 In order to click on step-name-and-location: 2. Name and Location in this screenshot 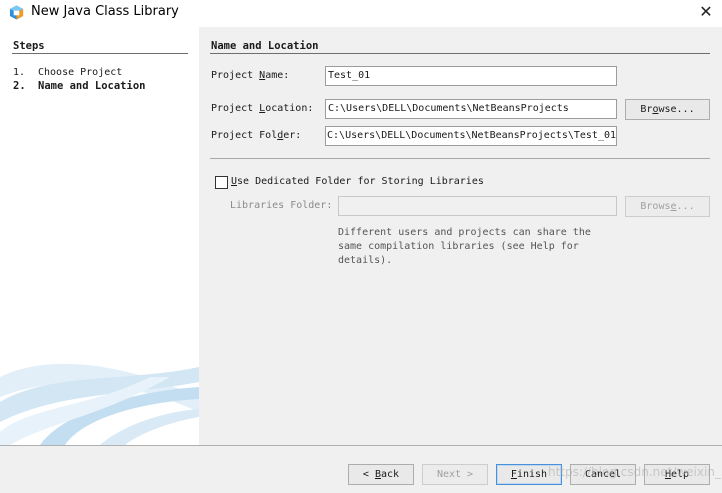, I will do `click(79, 86)`.